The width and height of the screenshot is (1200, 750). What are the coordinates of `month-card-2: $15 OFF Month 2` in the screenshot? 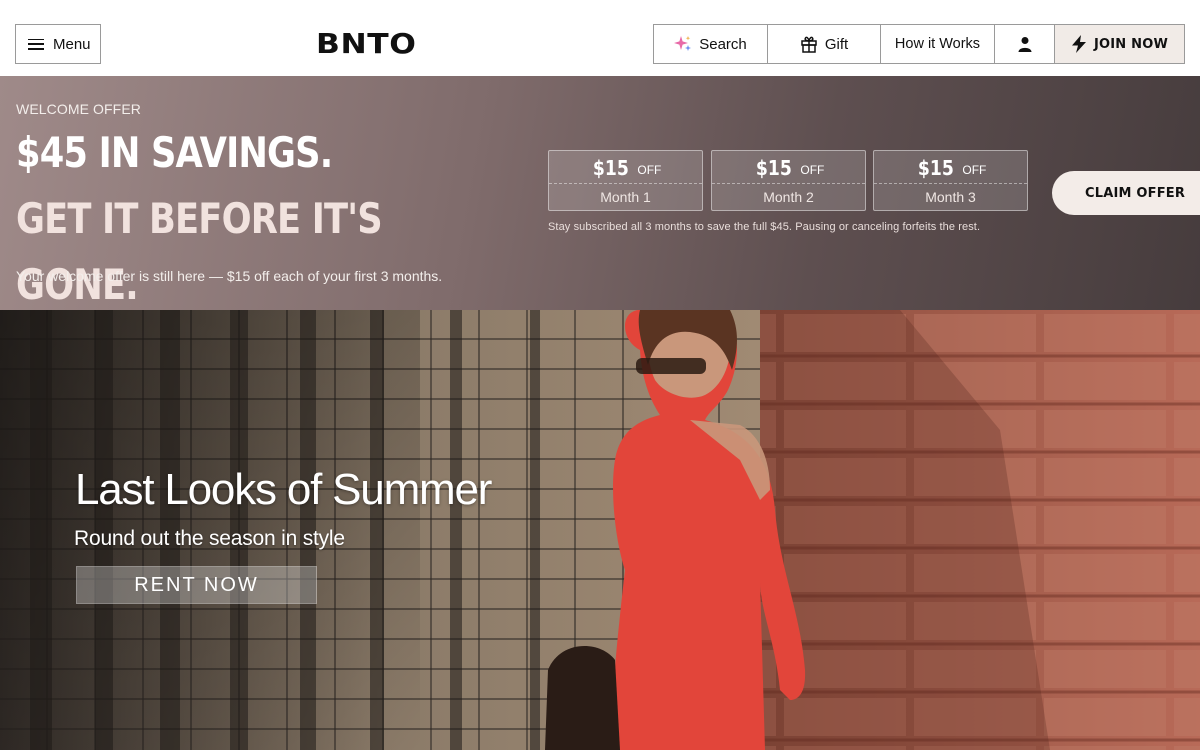 It's located at (788, 180).